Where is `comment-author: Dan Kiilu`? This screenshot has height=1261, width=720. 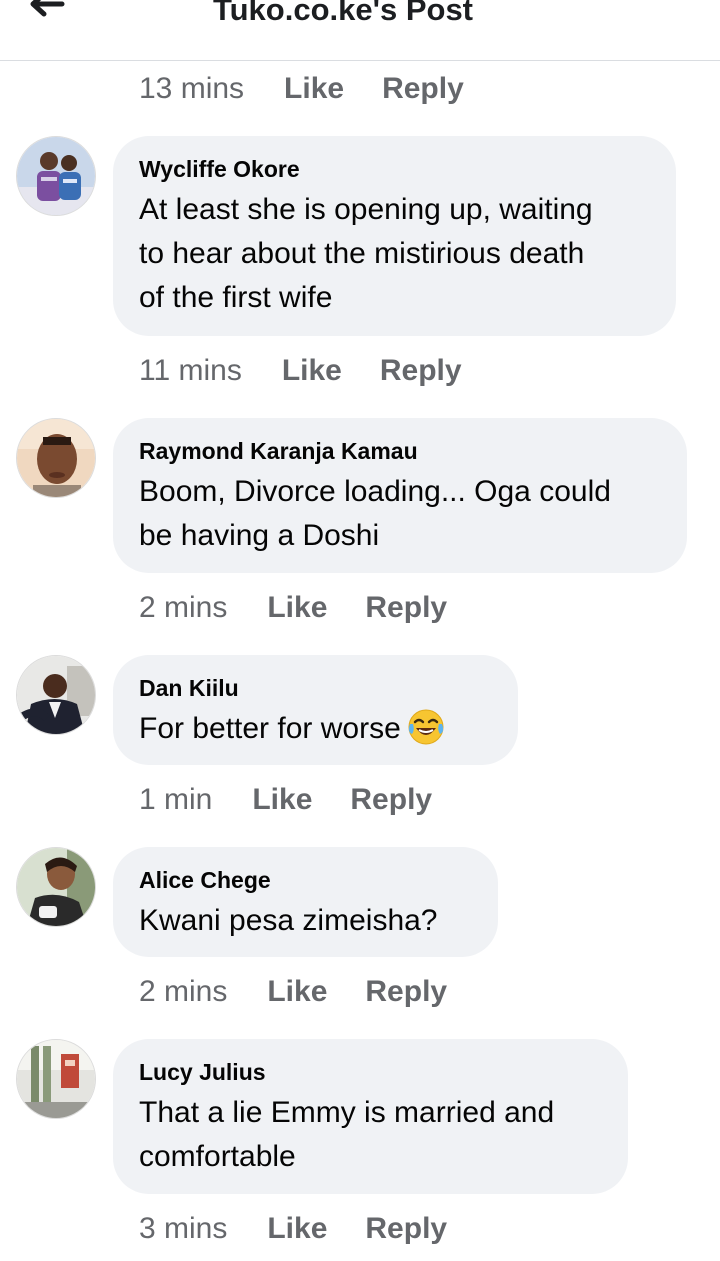 comment-author: Dan Kiilu is located at coordinates (315, 688).